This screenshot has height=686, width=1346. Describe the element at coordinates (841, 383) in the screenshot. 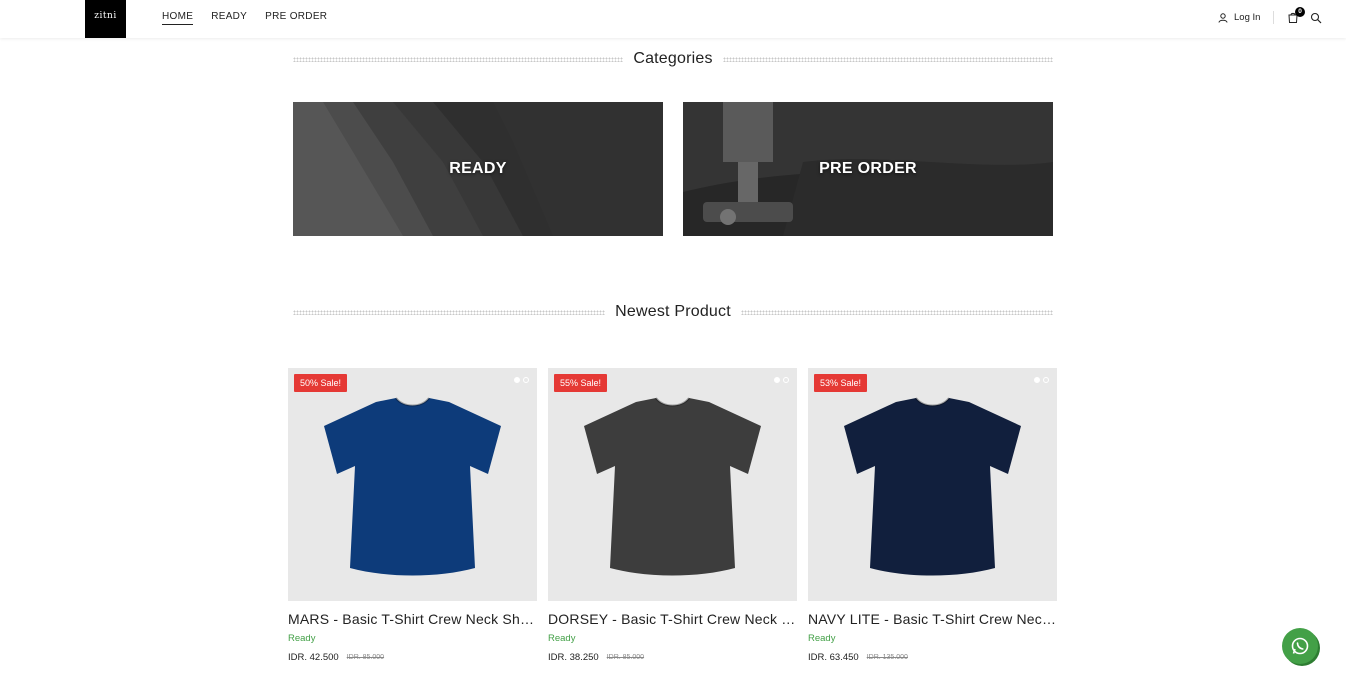

I see `sale-badge: 53% Sale!` at that location.